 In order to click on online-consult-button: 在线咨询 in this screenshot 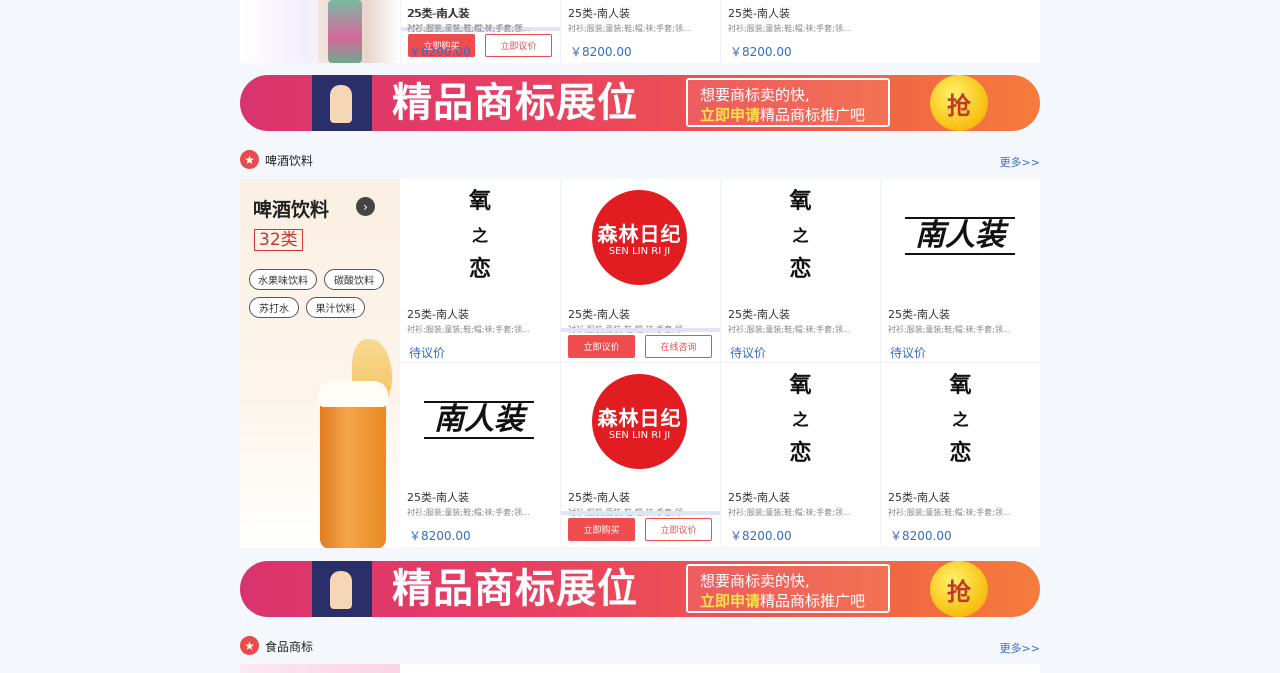, I will do `click(678, 346)`.